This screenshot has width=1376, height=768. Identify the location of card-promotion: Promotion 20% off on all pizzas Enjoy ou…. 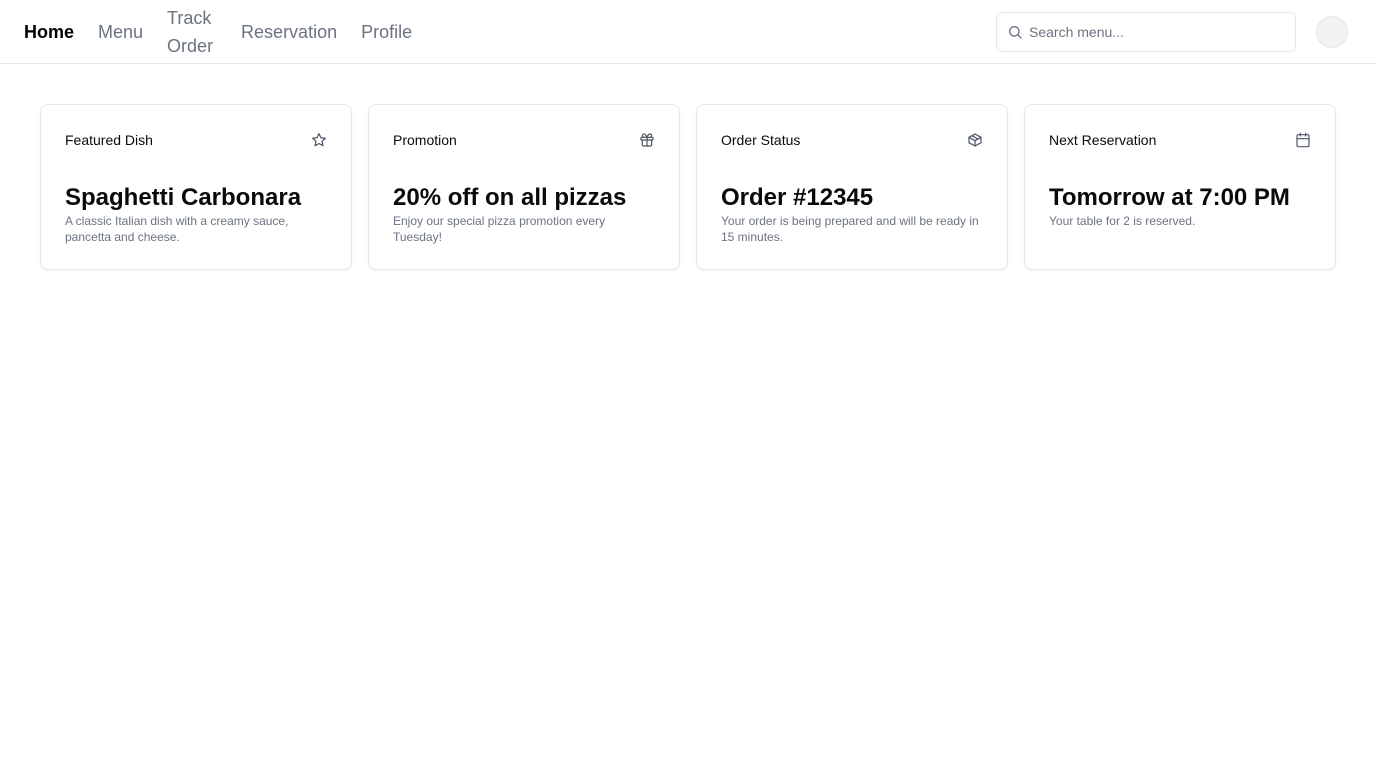
(524, 187).